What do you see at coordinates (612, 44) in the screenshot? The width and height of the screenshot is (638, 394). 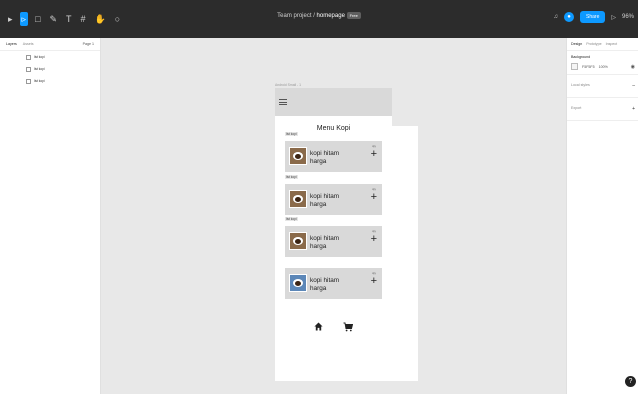 I see `tab-inspect: Inspect` at bounding box center [612, 44].